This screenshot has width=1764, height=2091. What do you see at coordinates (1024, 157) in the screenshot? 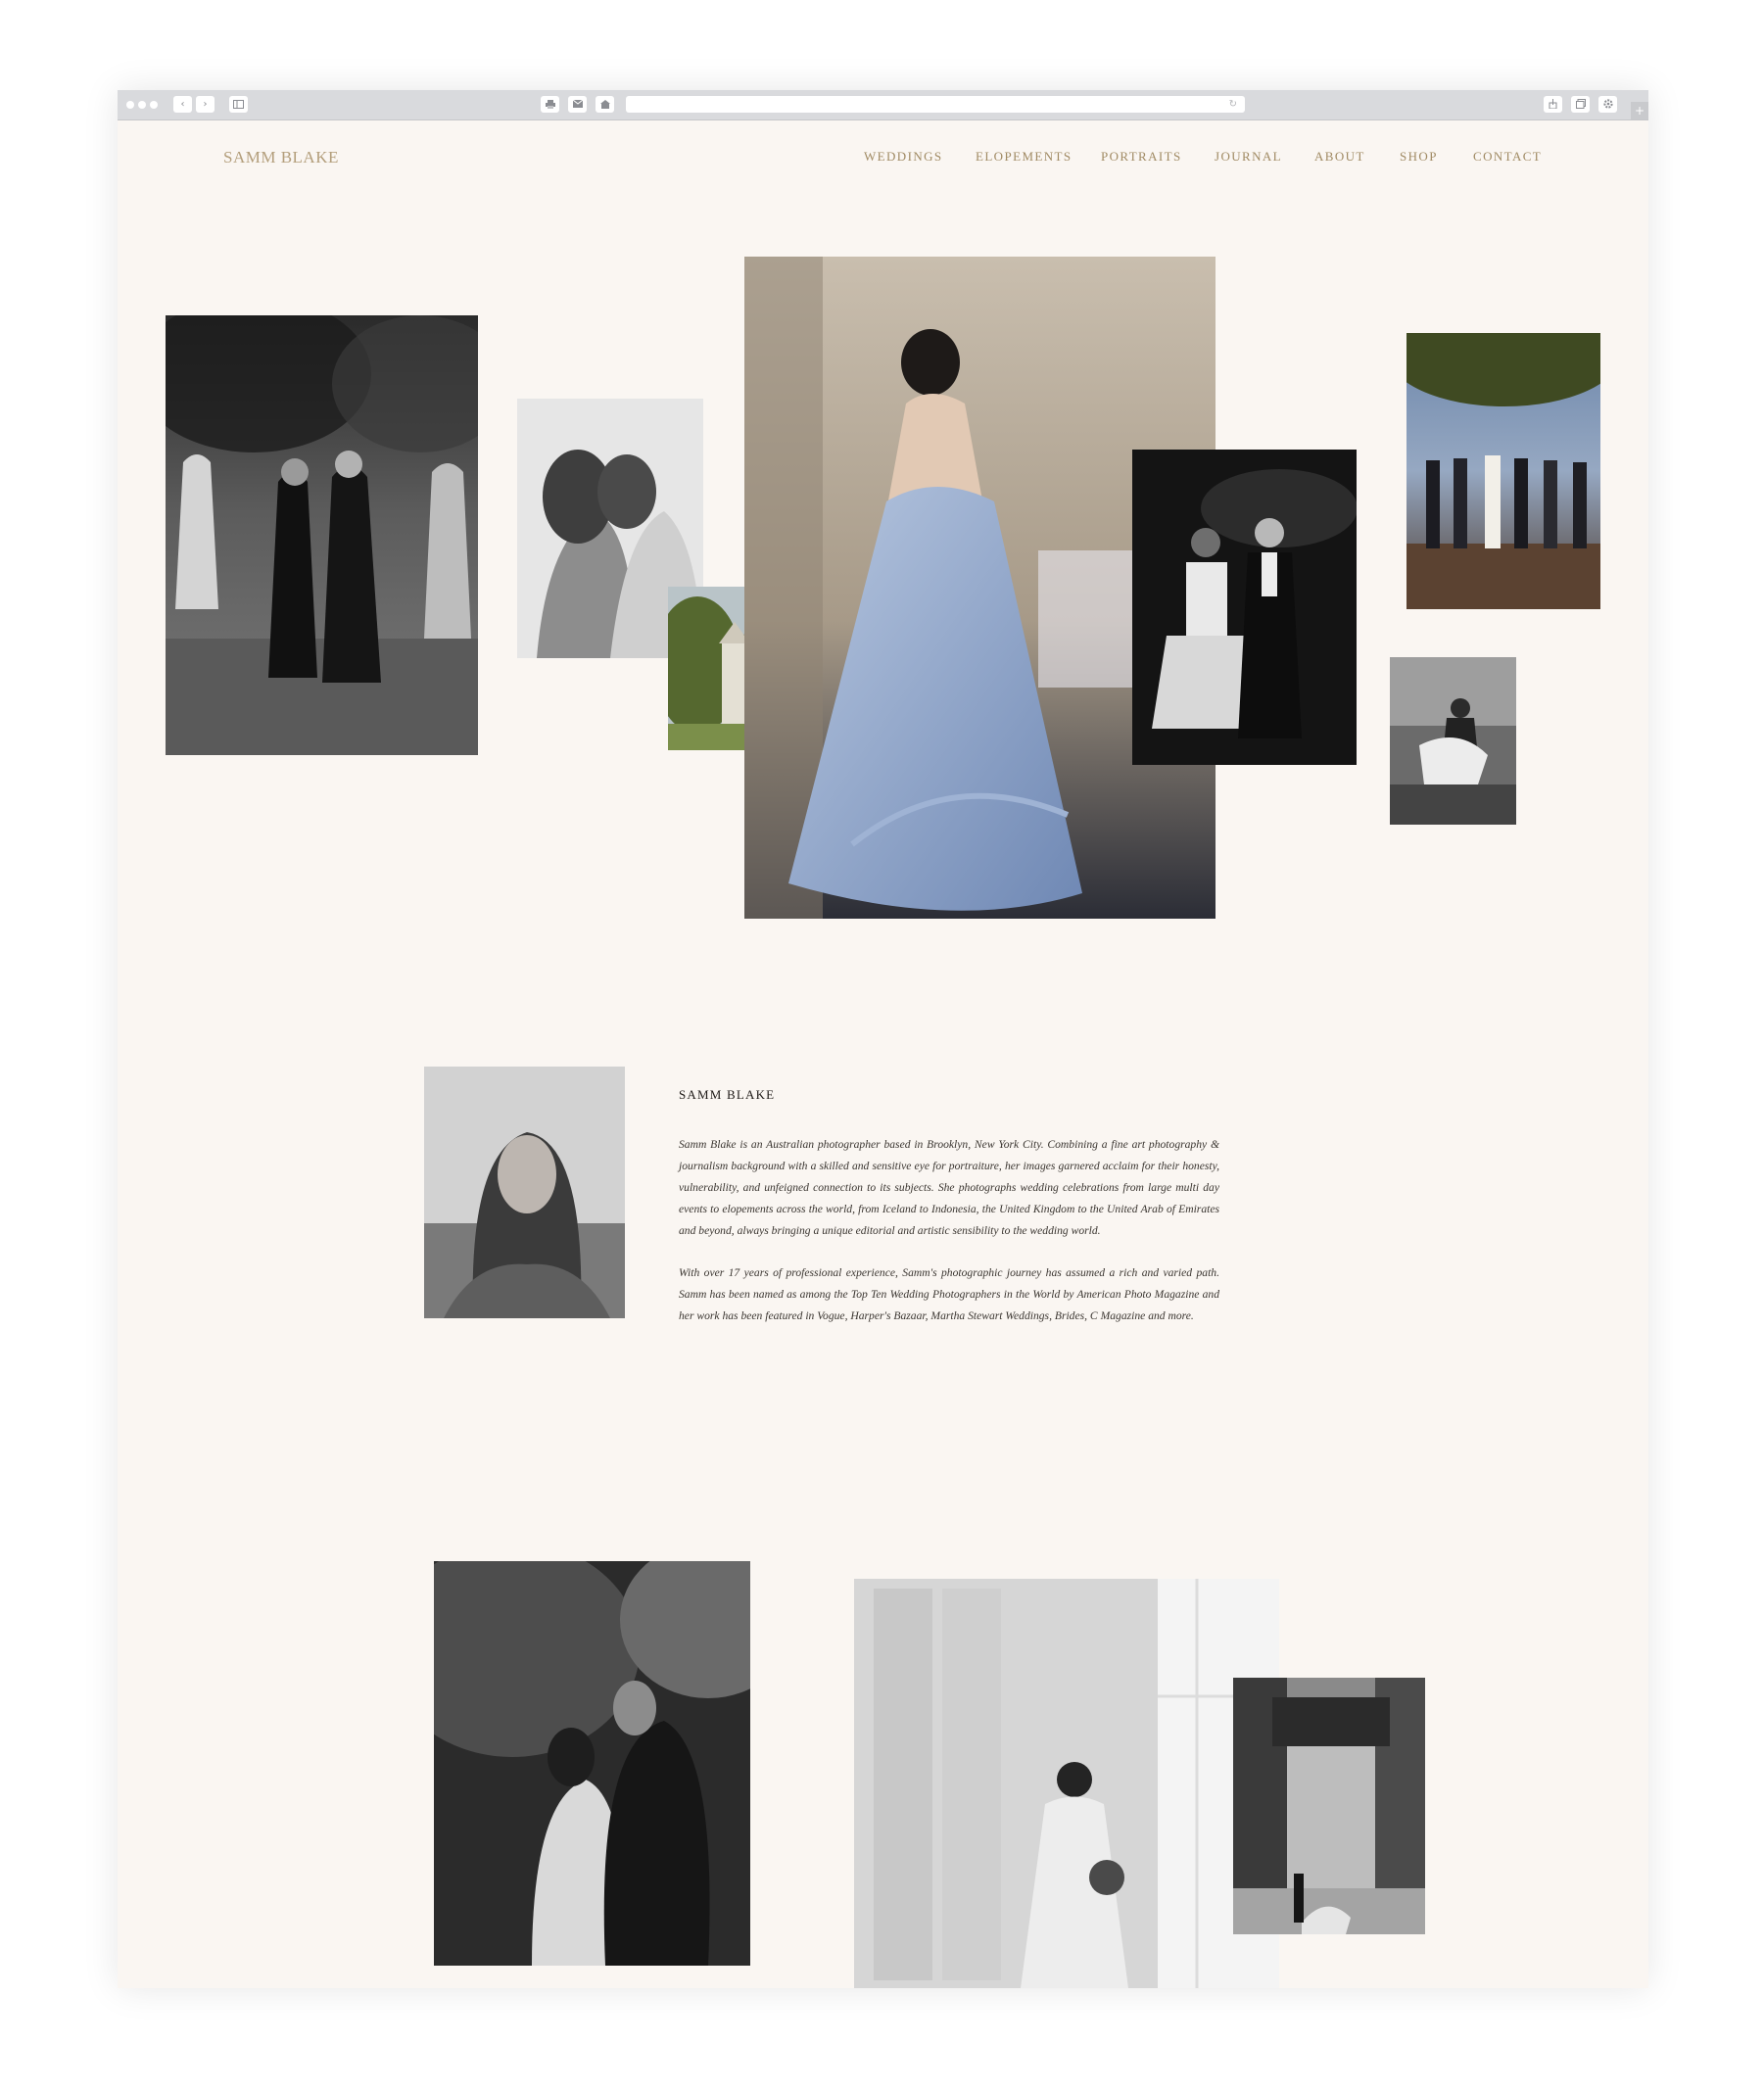
I see `nav-elopements: ELOPEMENTS` at bounding box center [1024, 157].